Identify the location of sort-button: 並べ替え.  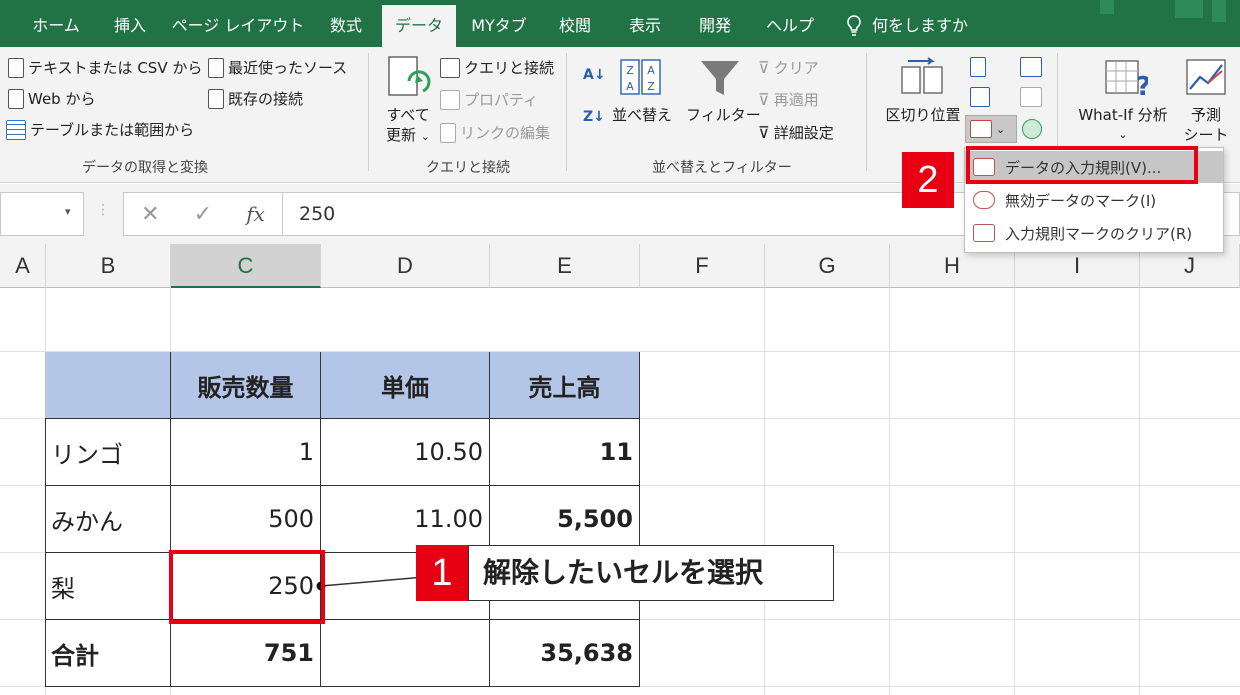
(642, 115).